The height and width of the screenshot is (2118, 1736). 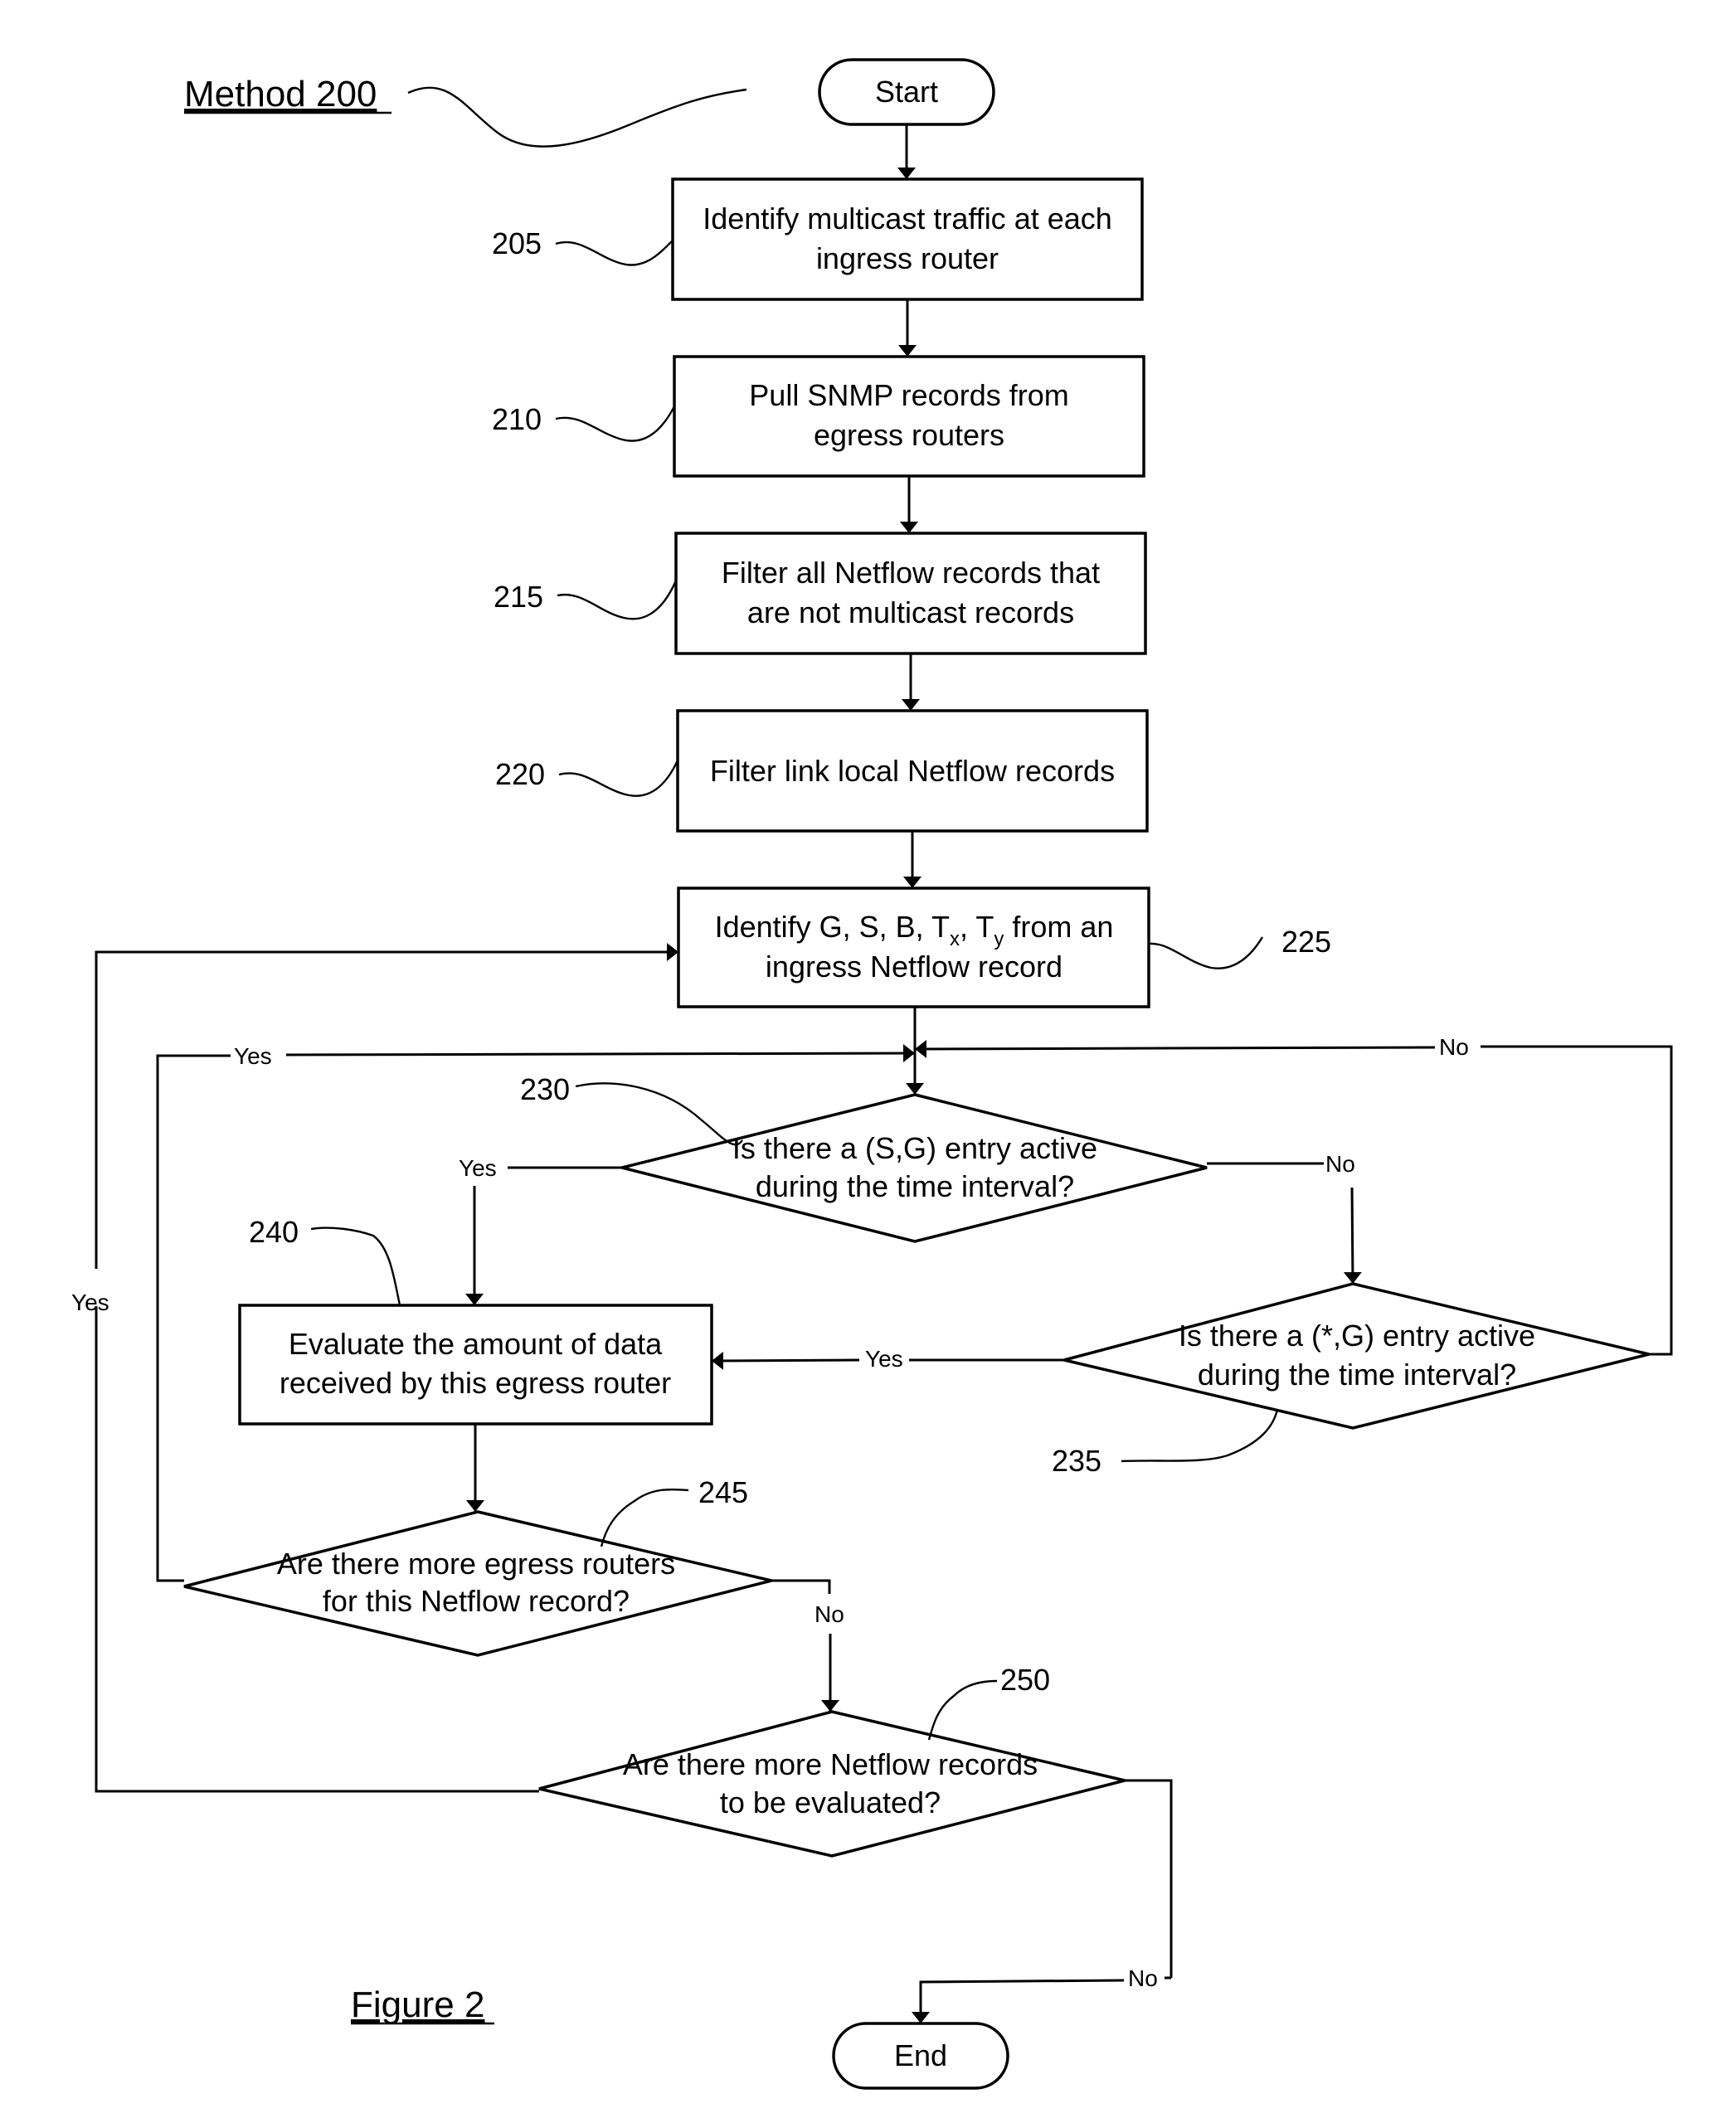 What do you see at coordinates (914, 1148) in the screenshot?
I see `decision-230-text-line1: Is there a (S,G) entry active` at bounding box center [914, 1148].